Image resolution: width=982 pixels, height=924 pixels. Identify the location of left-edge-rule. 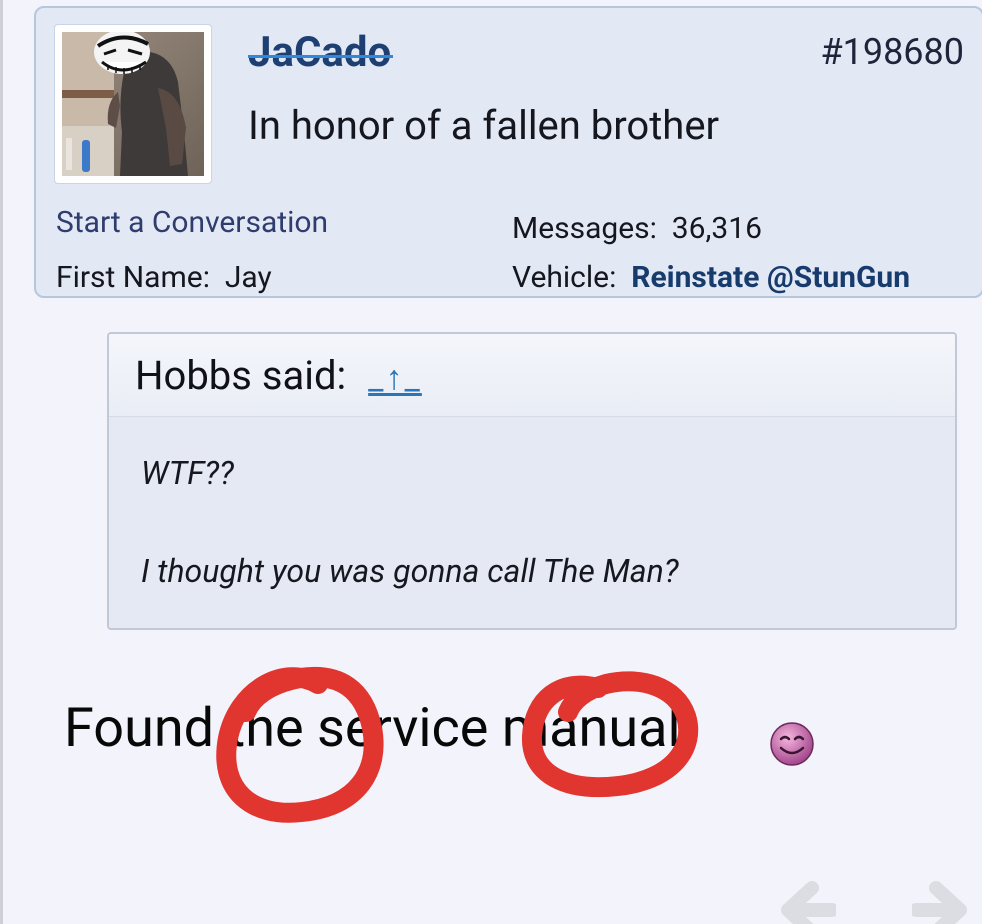
(1, 462).